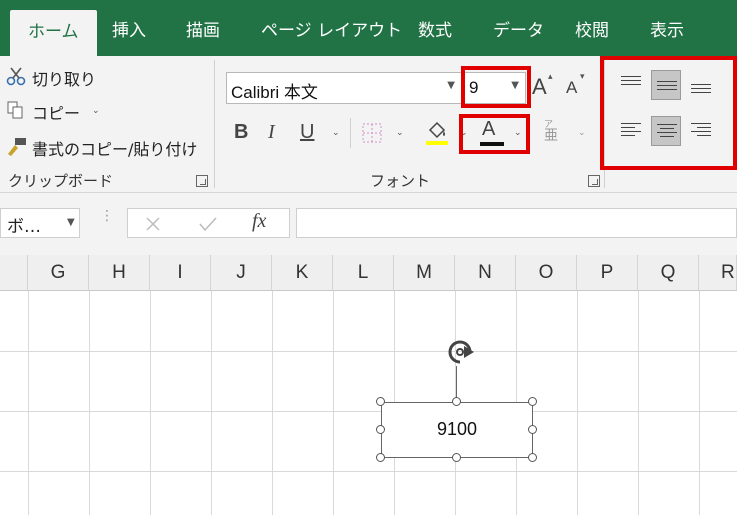 The width and height of the screenshot is (737, 515). Describe the element at coordinates (344, 88) in the screenshot. I see `font-name-combo: Calibri 本文 ▼` at that location.